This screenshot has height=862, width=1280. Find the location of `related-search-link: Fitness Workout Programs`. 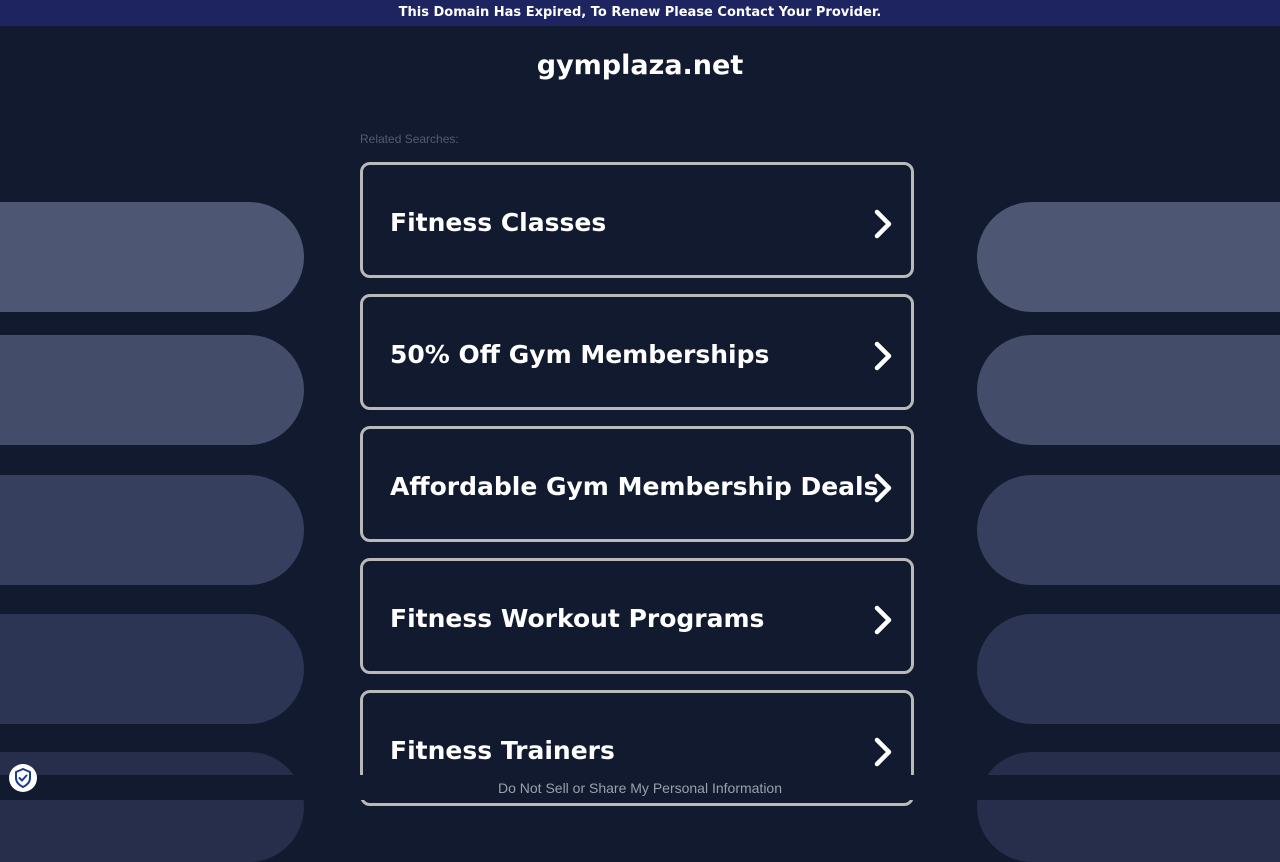

related-search-link: Fitness Workout Programs is located at coordinates (637, 616).